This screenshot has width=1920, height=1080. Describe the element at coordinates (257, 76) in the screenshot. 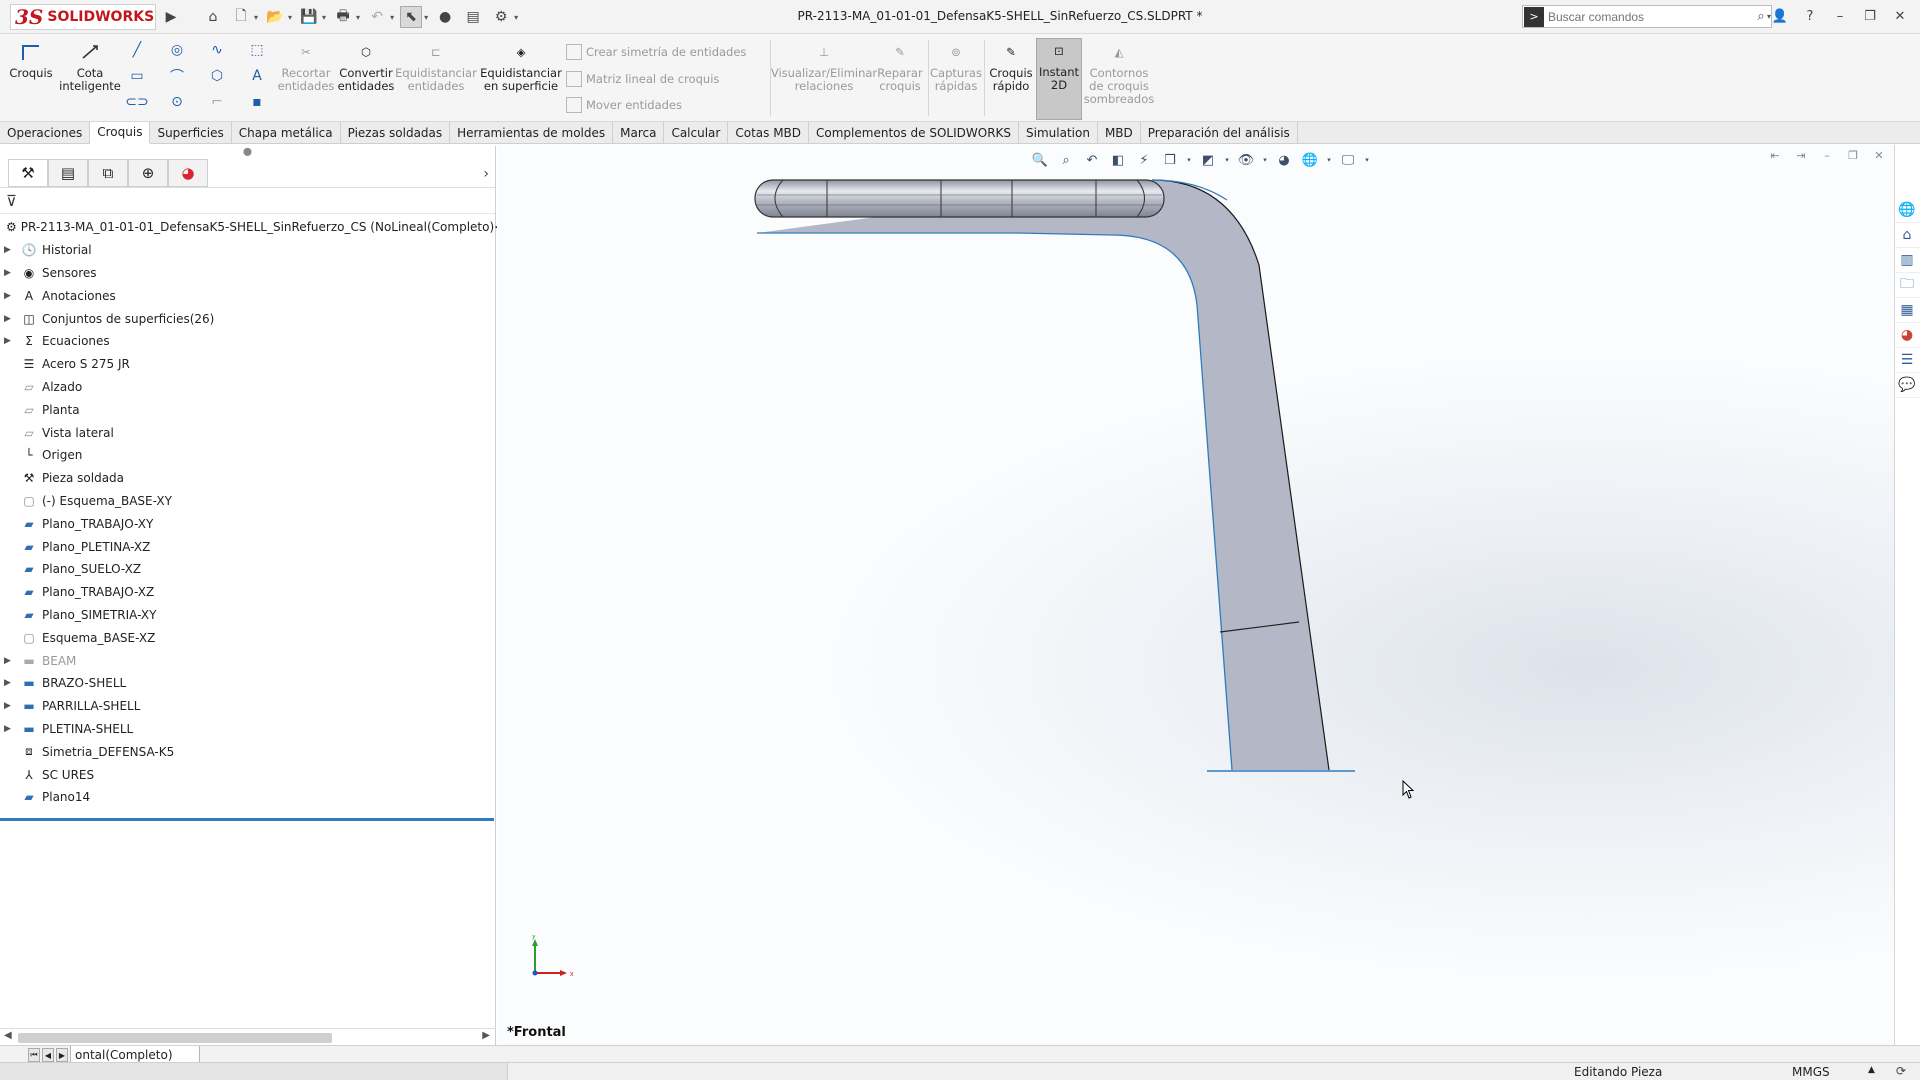

I see `text-icon: A` at that location.